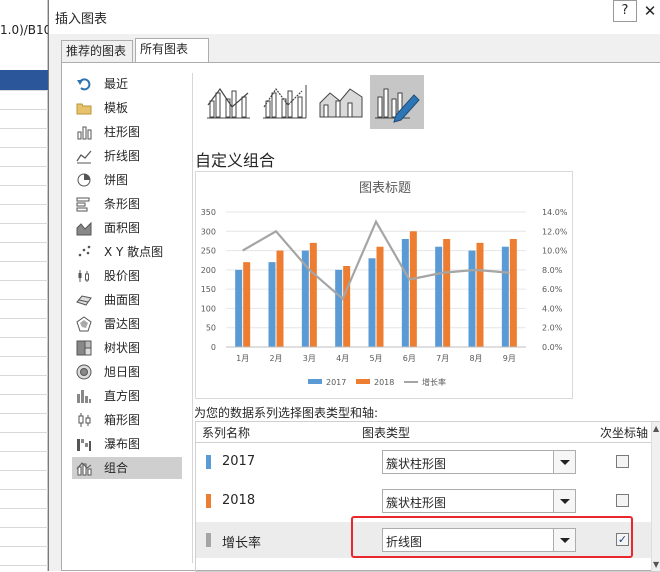 The height and width of the screenshot is (572, 660). Describe the element at coordinates (552, 289) in the screenshot. I see `y2-tick-label: 6.0%` at that location.